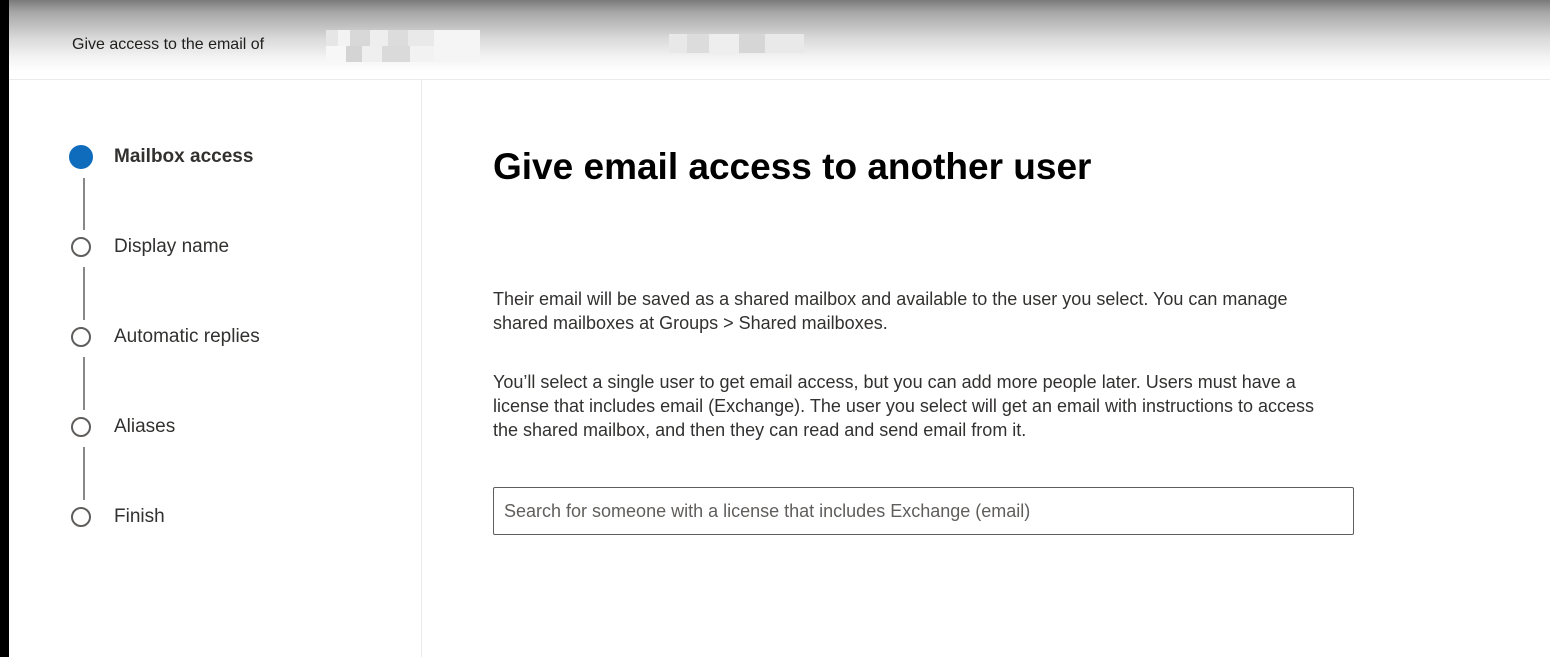 Image resolution: width=1550 pixels, height=657 pixels. I want to click on step-active-icon, so click(81, 157).